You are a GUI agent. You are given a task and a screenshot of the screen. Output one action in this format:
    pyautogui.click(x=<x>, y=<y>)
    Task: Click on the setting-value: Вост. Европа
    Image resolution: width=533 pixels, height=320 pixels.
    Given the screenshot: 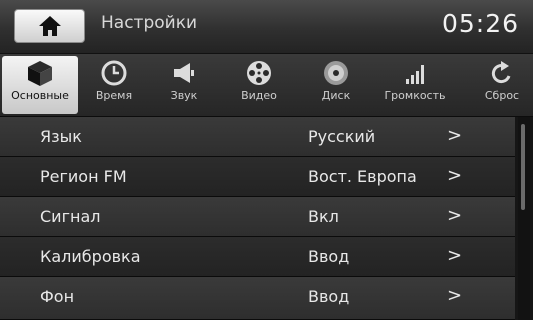 What is the action you would take?
    pyautogui.click(x=362, y=176)
    